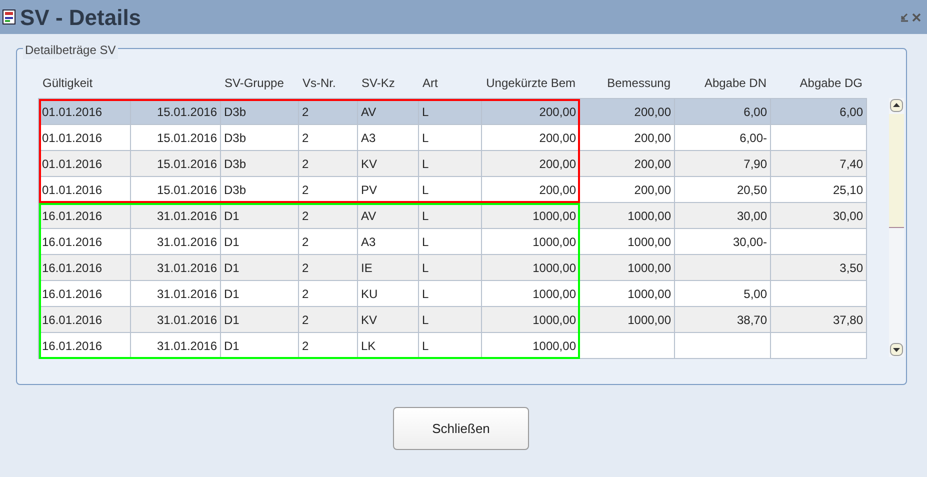  I want to click on table-row: 16.01.2016 31.01.2016 D1 2 IE L 1000,00 1000,00 3,50, so click(452, 267).